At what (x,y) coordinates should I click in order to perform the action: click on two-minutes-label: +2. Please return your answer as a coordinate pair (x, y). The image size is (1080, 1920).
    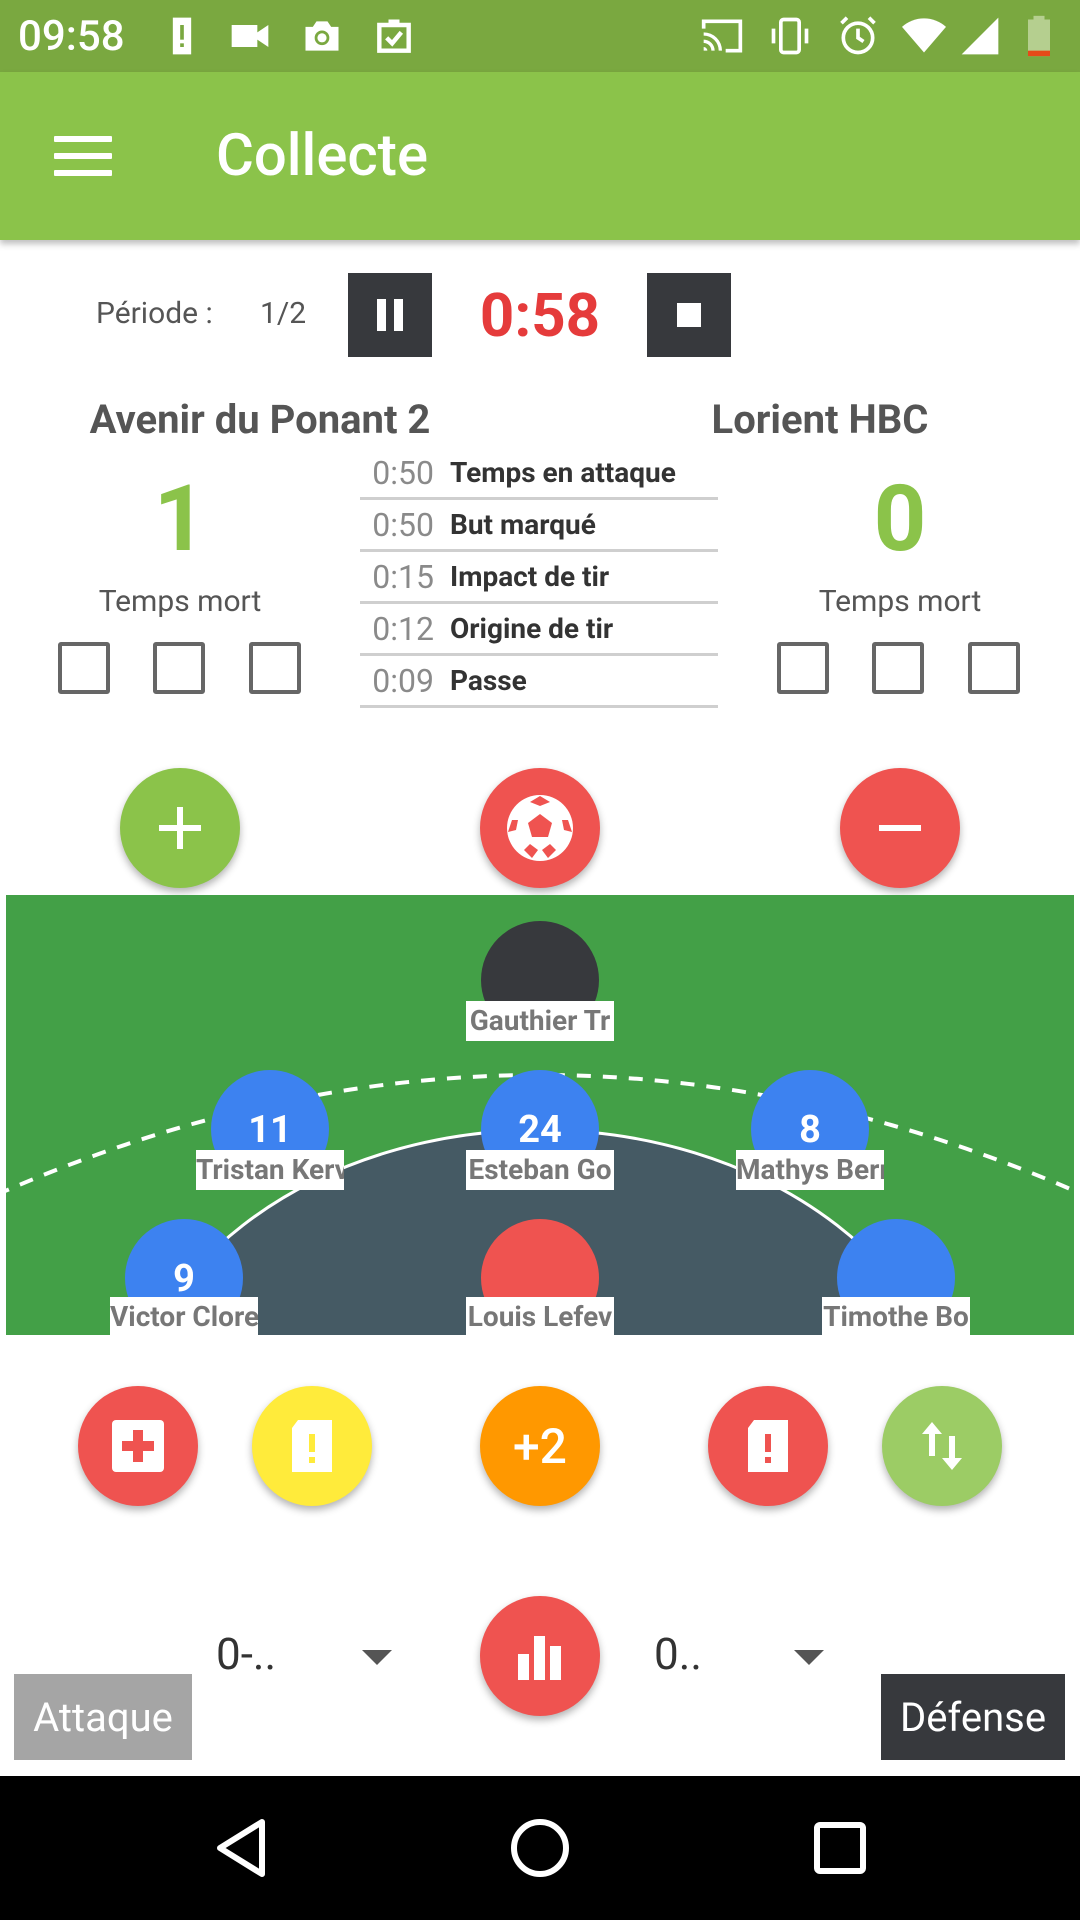
    Looking at the image, I should click on (540, 1446).